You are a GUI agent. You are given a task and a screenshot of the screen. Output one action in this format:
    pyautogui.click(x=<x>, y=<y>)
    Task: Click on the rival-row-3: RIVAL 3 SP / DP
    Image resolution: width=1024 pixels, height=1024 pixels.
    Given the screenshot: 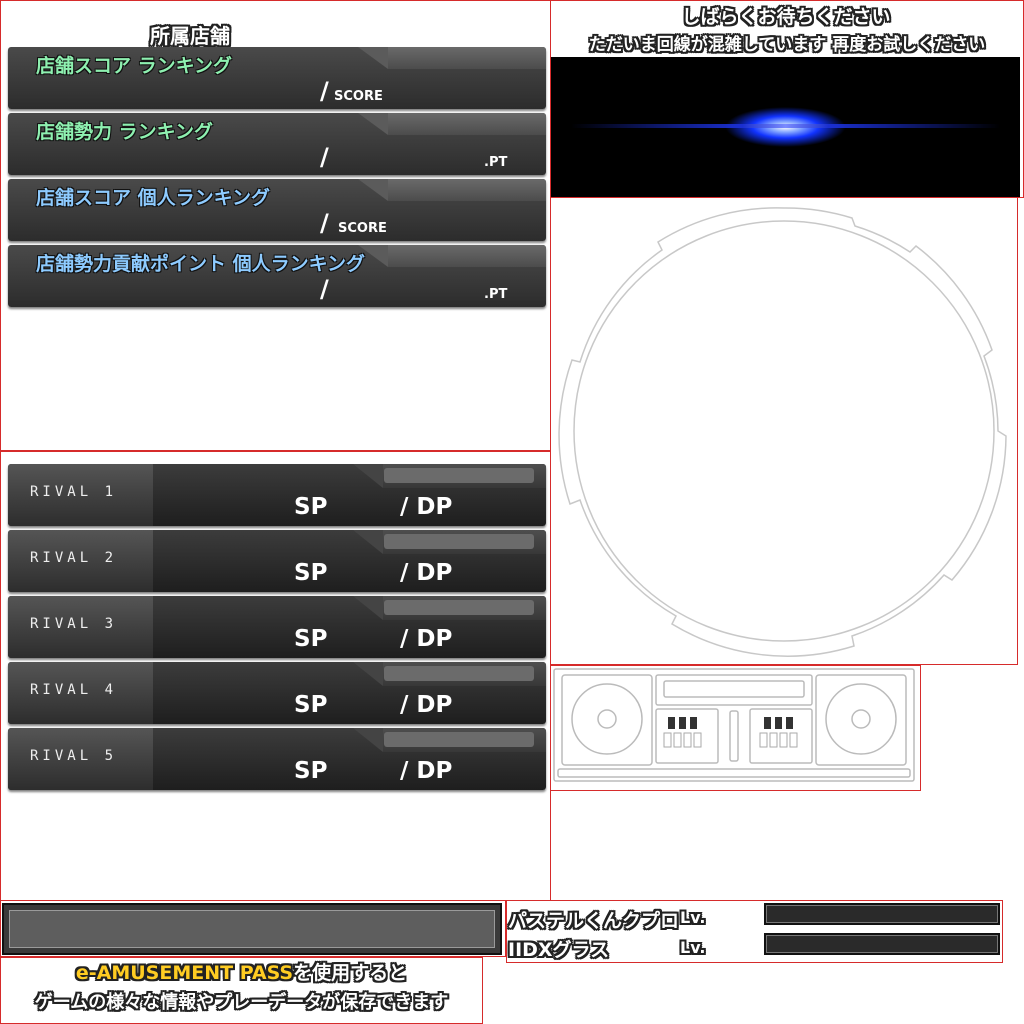 What is the action you would take?
    pyautogui.click(x=277, y=627)
    